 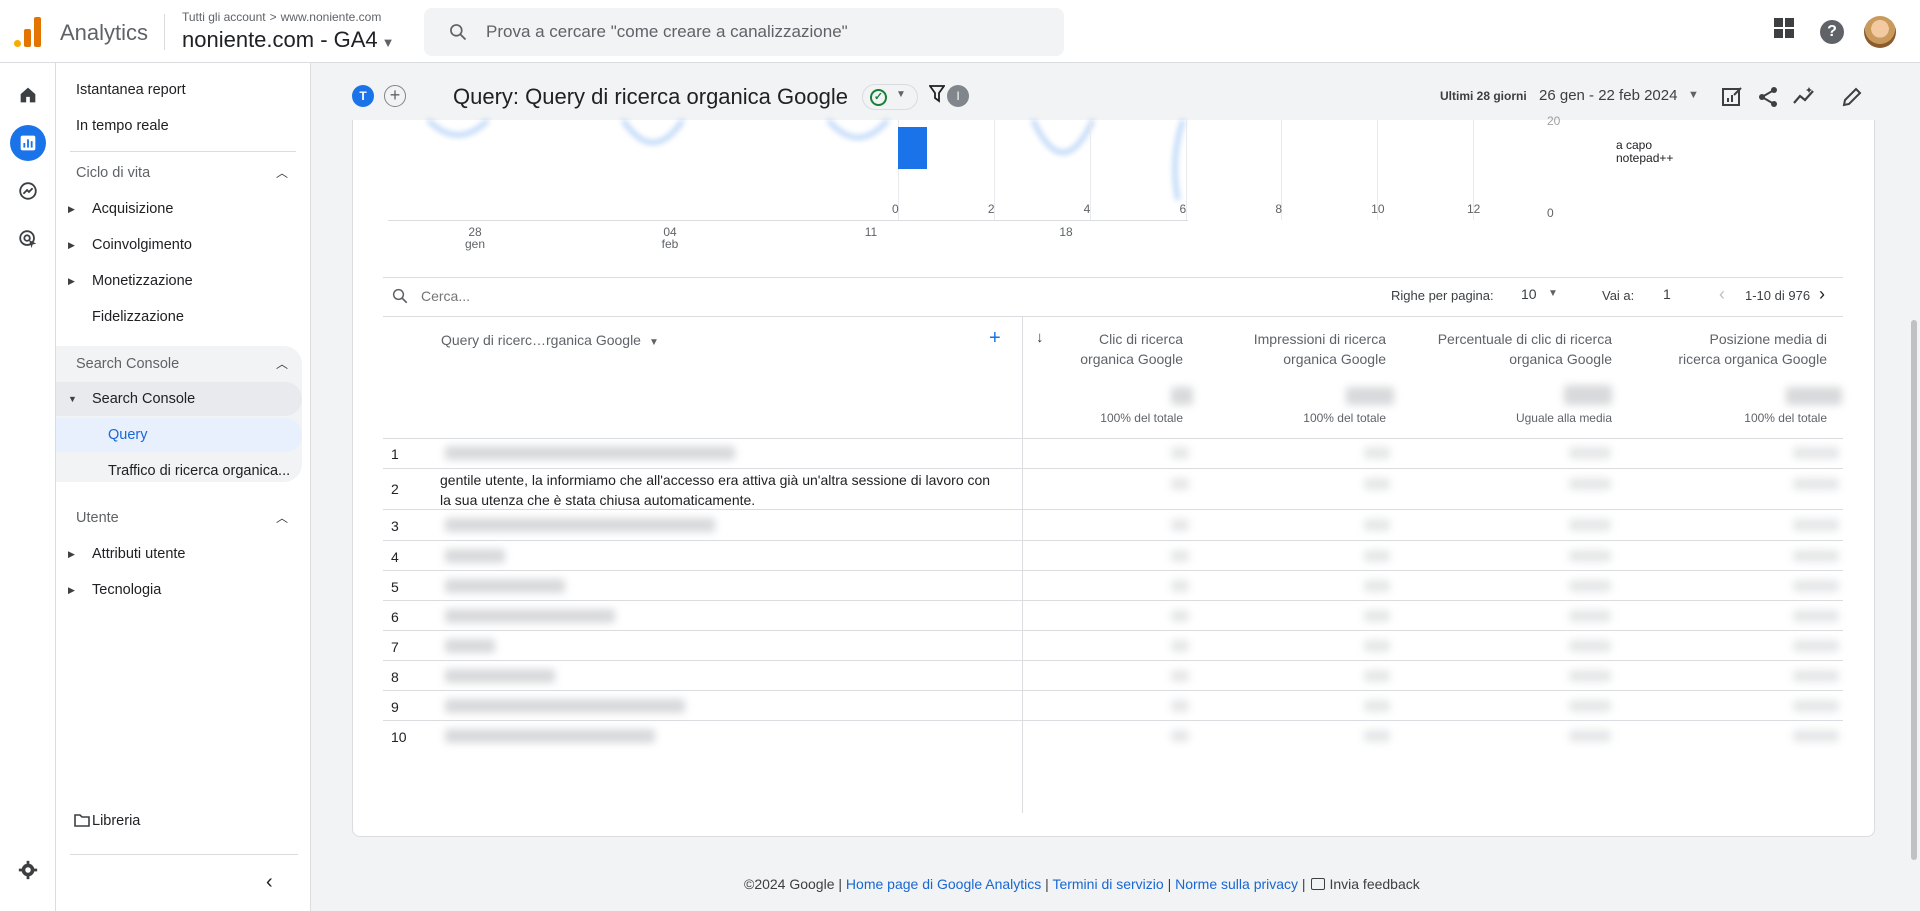 What do you see at coordinates (1914, 590) in the screenshot?
I see `scrollbar` at bounding box center [1914, 590].